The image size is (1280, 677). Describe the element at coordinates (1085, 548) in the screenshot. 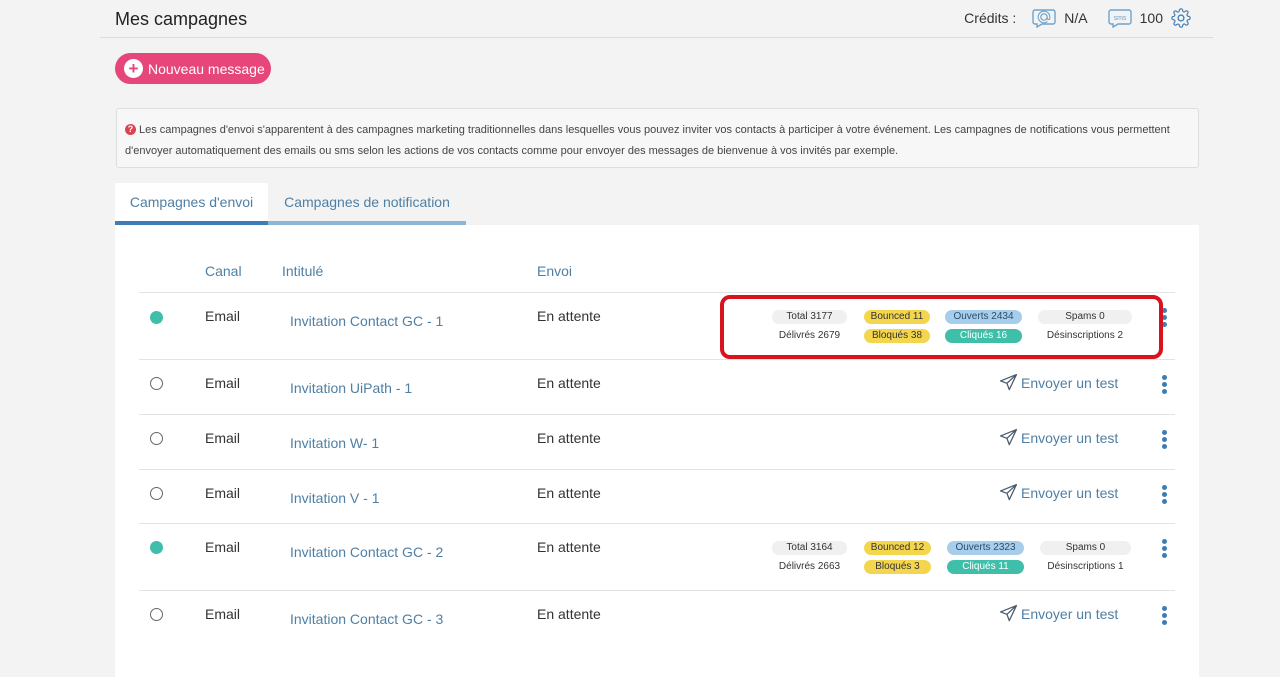

I see `stat-spams: Spams 0` at that location.